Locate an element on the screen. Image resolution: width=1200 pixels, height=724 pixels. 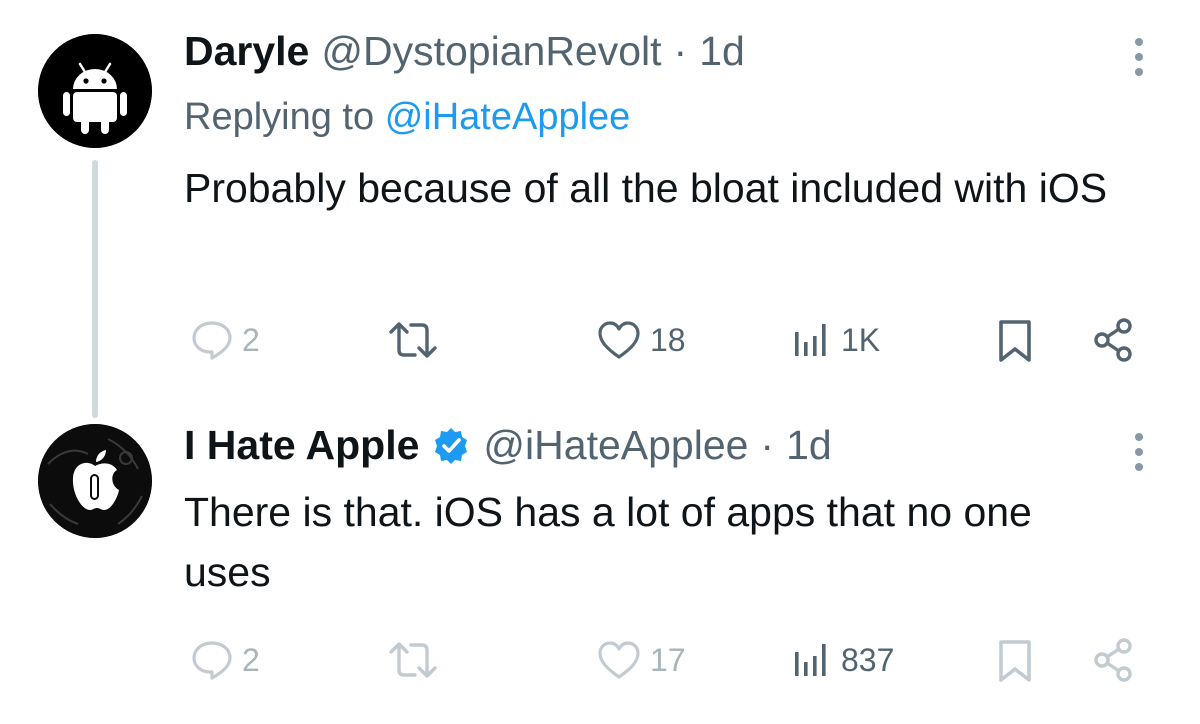
tweet-header: Daryle @DystopianRevolt · 1d is located at coordinates (470, 51).